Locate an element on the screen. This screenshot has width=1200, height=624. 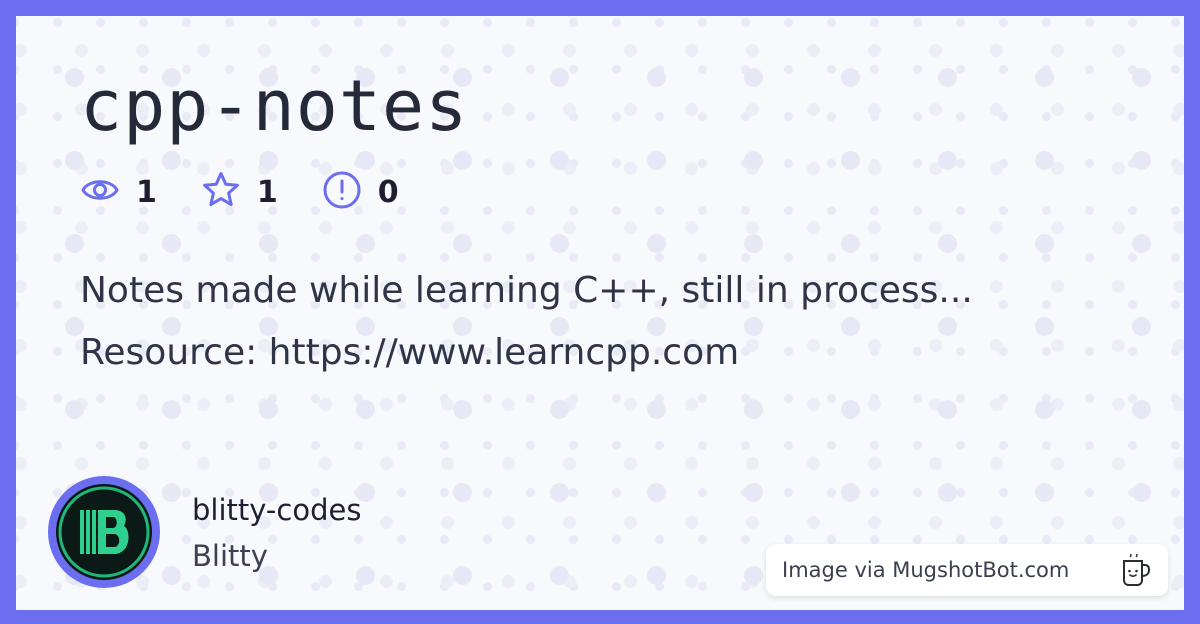
watchers-stat: 1 is located at coordinates (118, 192).